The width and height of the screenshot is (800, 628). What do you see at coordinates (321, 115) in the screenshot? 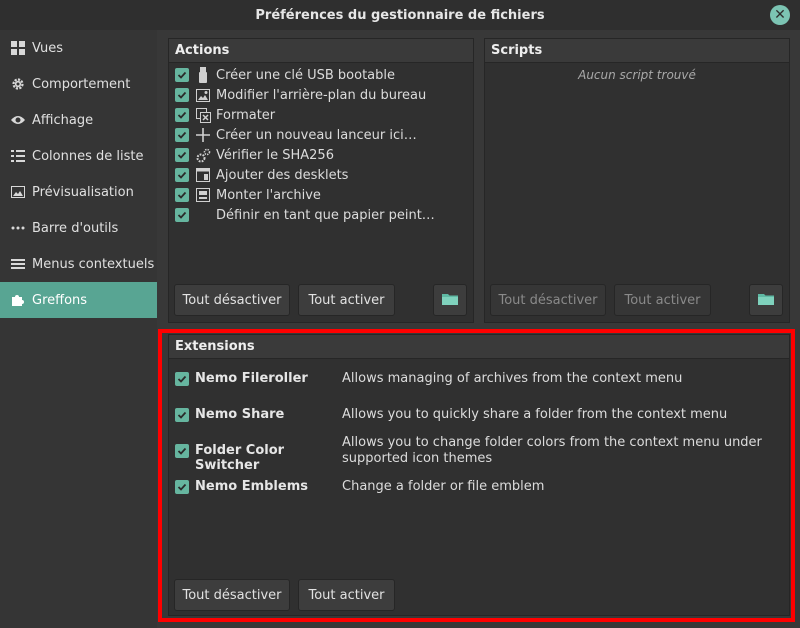
I see `list-item: Formater` at bounding box center [321, 115].